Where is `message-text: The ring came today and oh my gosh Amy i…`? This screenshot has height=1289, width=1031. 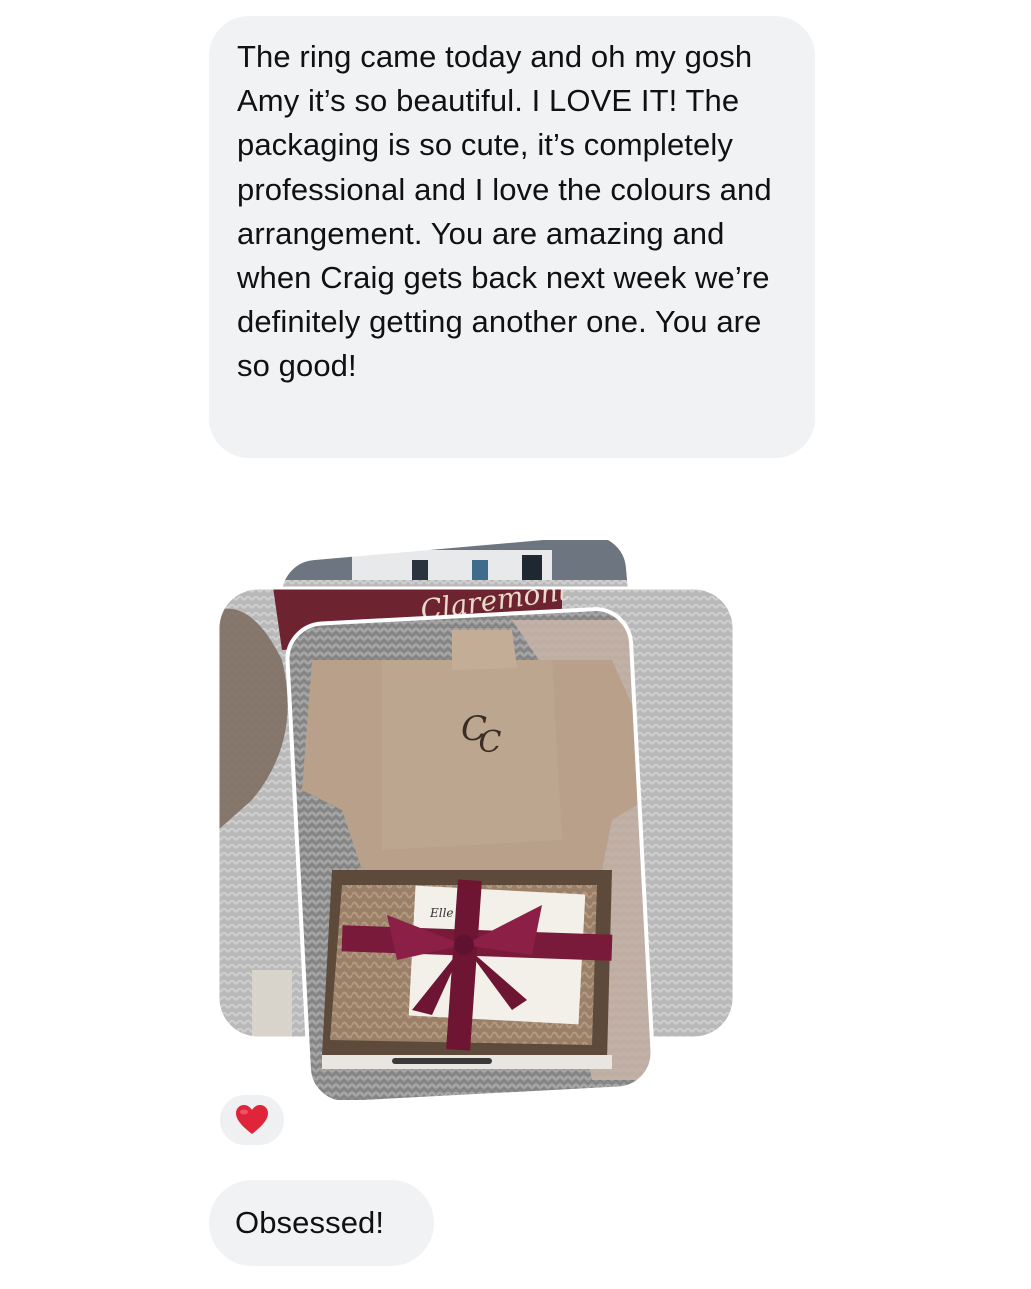 message-text: The ring came today and oh my gosh Amy i… is located at coordinates (504, 211).